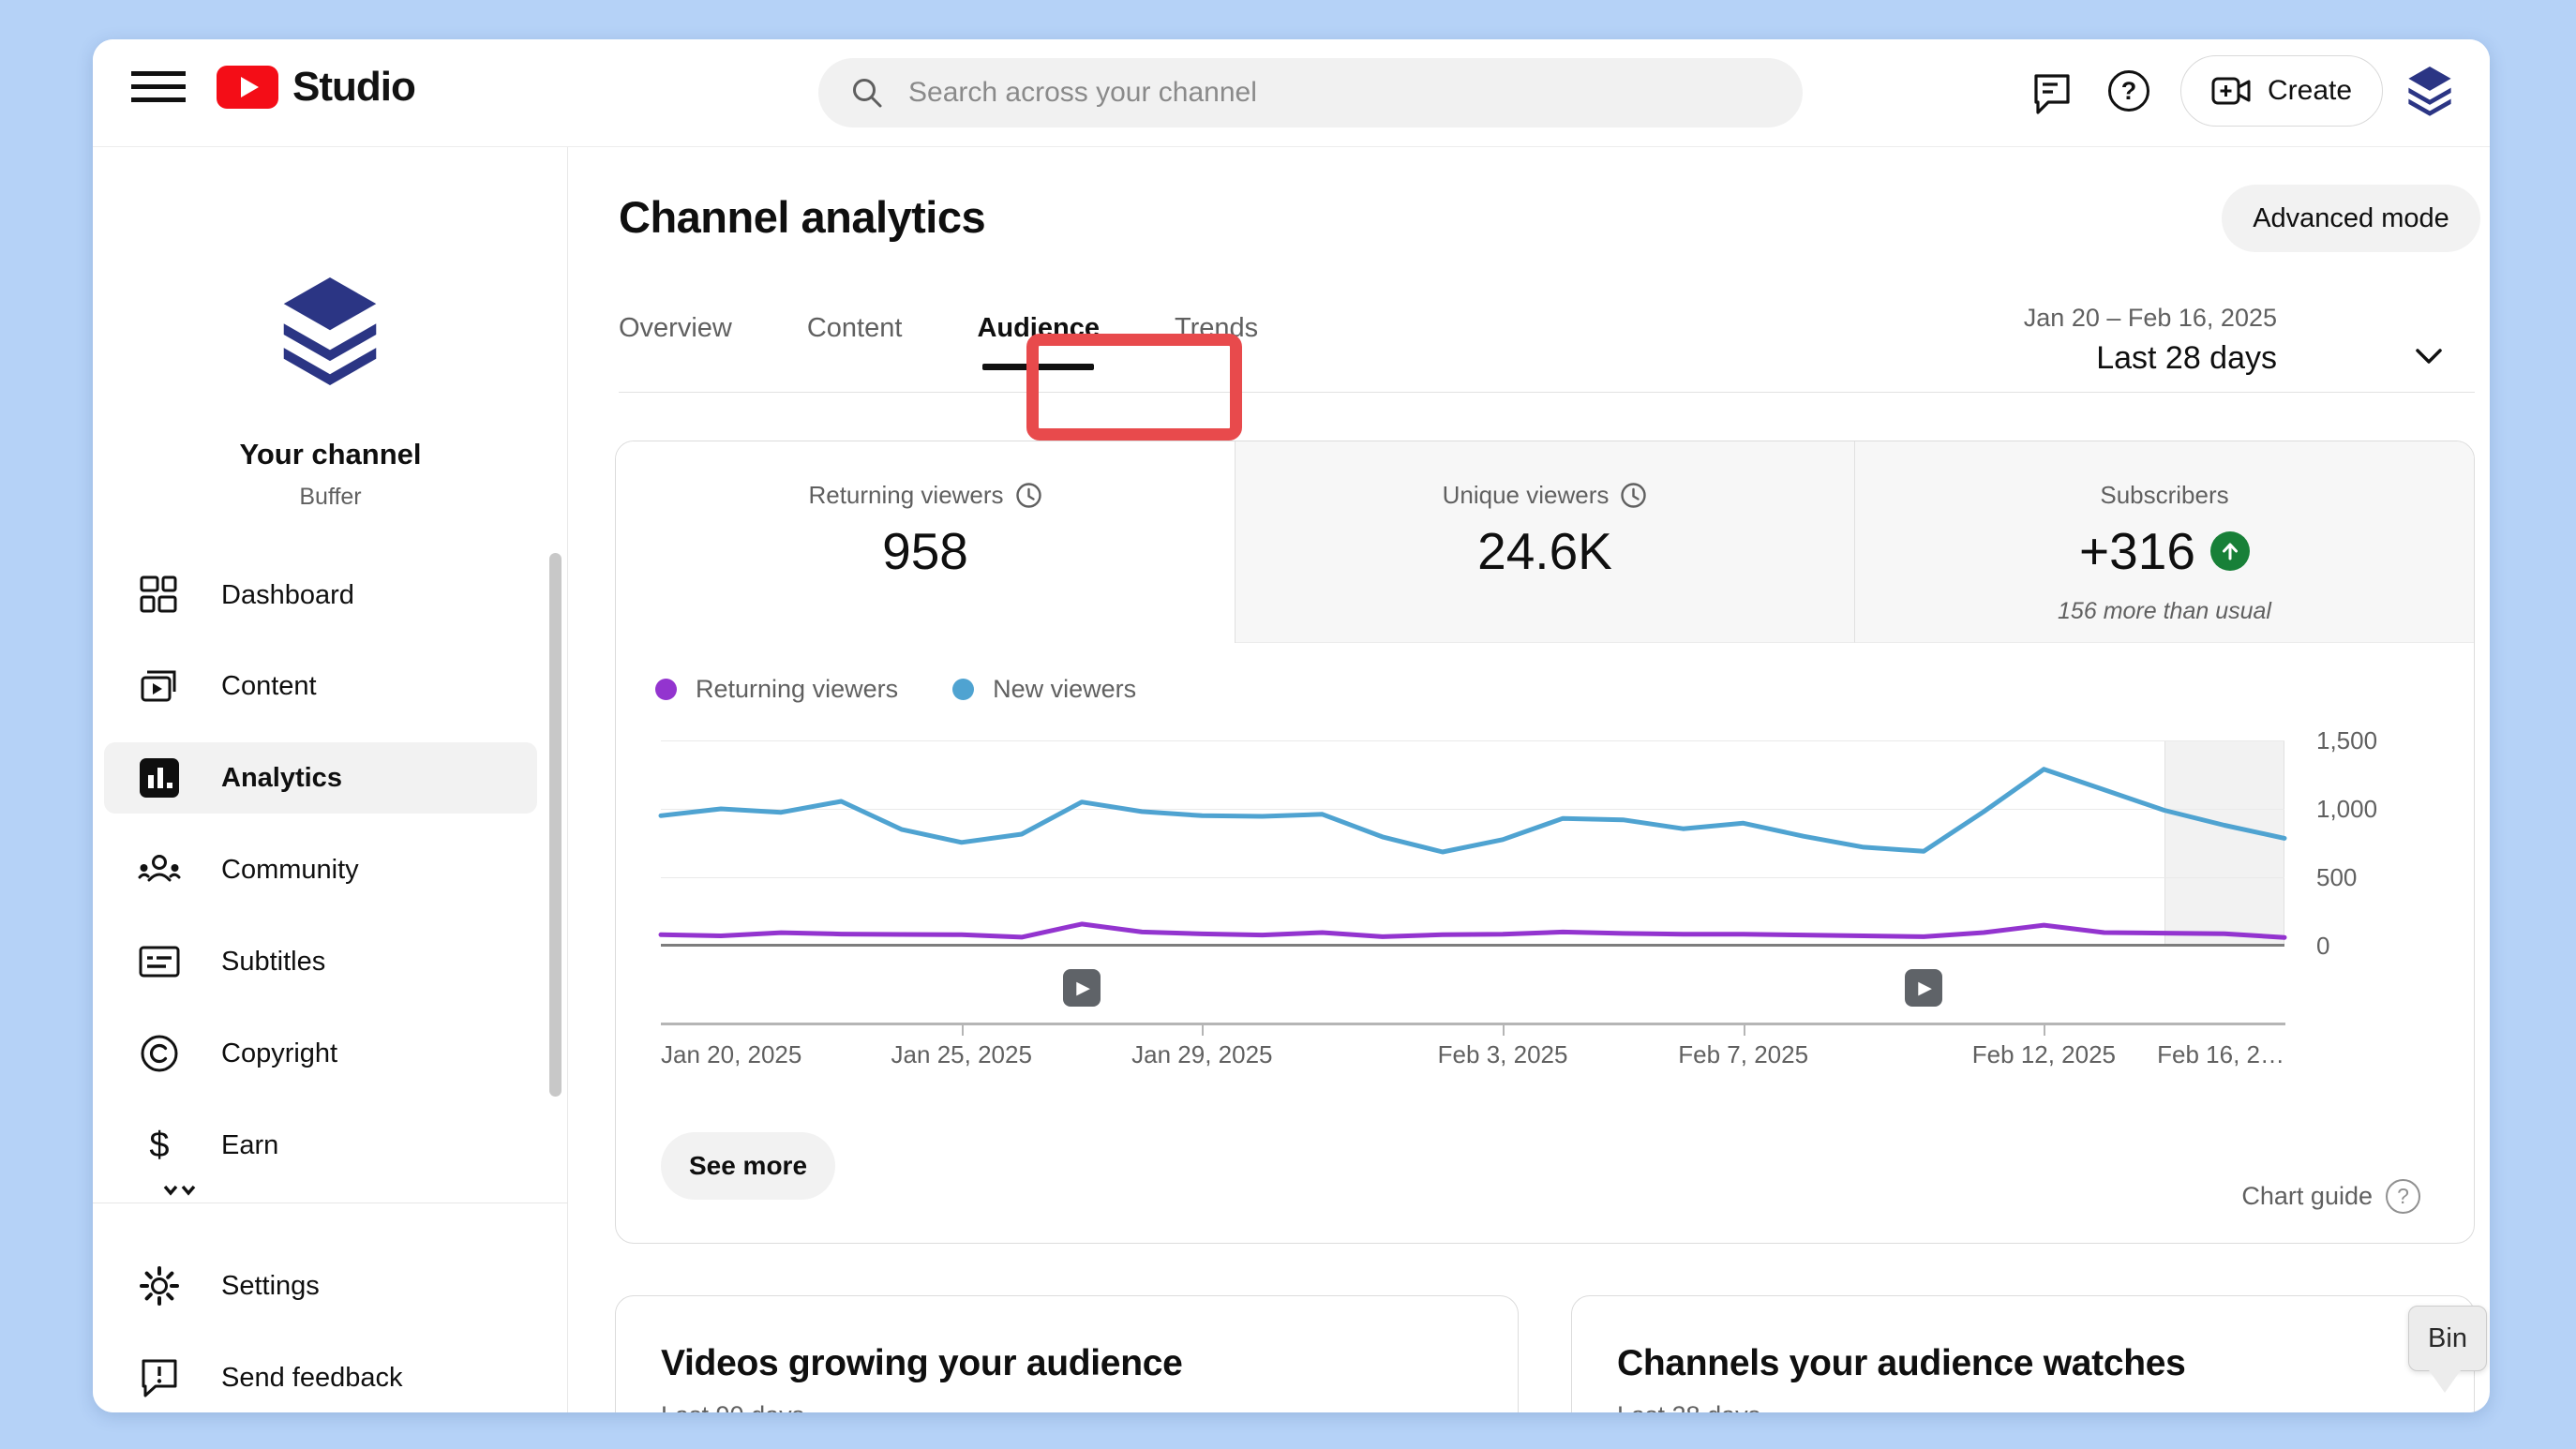 The height and width of the screenshot is (1449, 2576). What do you see at coordinates (675, 345) in the screenshot?
I see `tab-overview: Overview` at bounding box center [675, 345].